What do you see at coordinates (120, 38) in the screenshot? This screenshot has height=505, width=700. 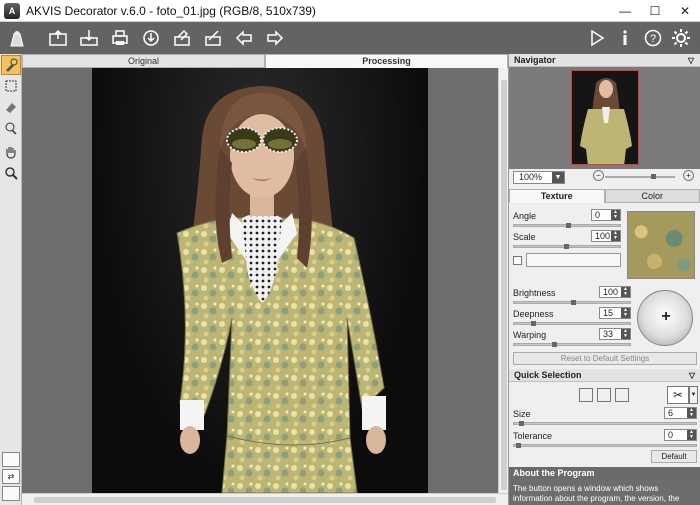 I see `print-icon` at bounding box center [120, 38].